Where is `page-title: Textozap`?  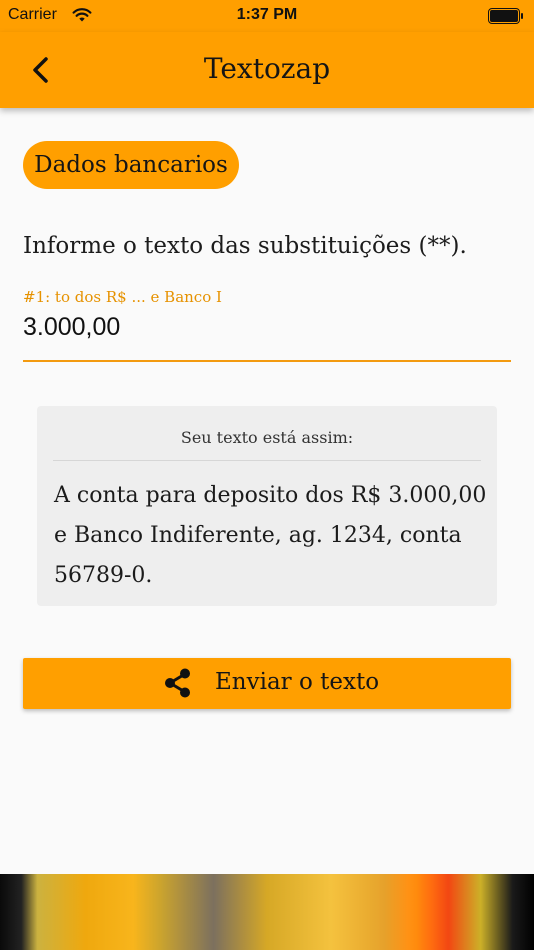 page-title: Textozap is located at coordinates (267, 68).